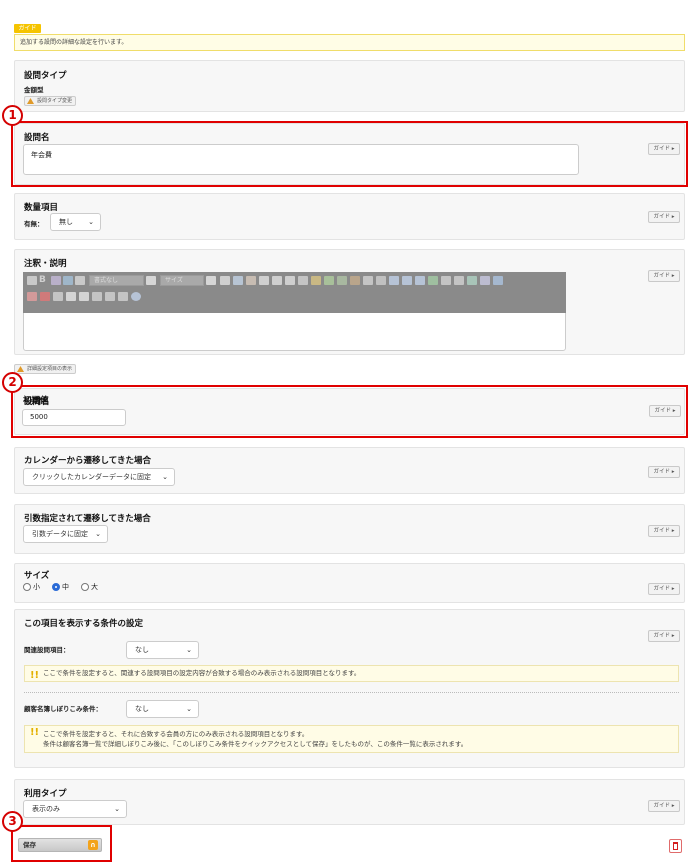  I want to click on size-label-small: 小, so click(36, 587).